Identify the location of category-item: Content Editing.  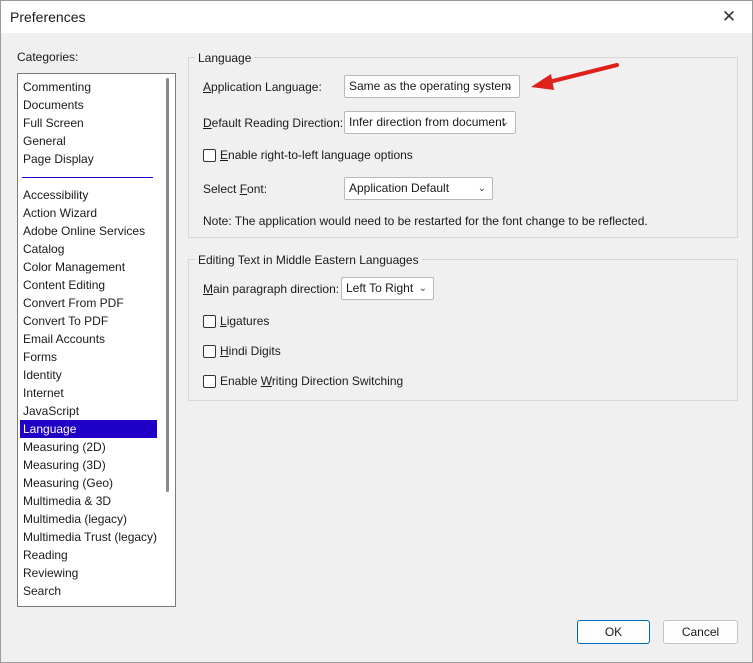
(88, 285).